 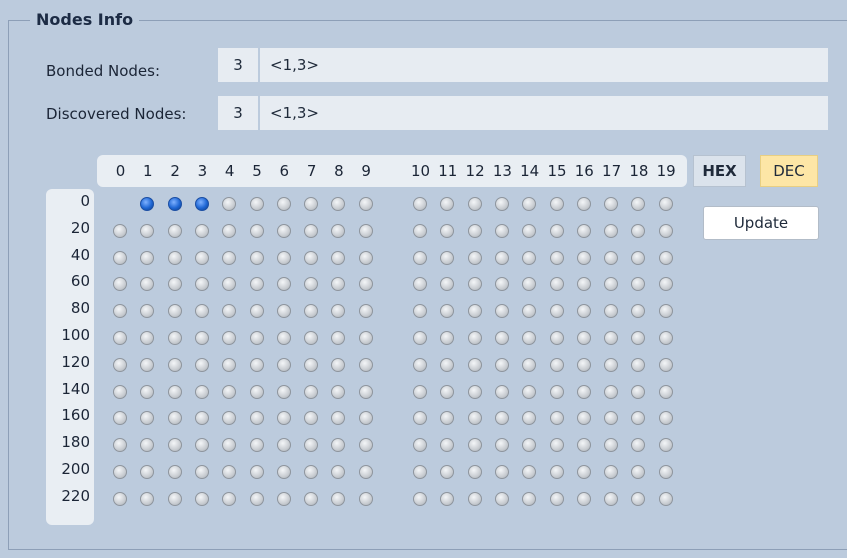 What do you see at coordinates (612, 171) in the screenshot?
I see `column-header-17: 17` at bounding box center [612, 171].